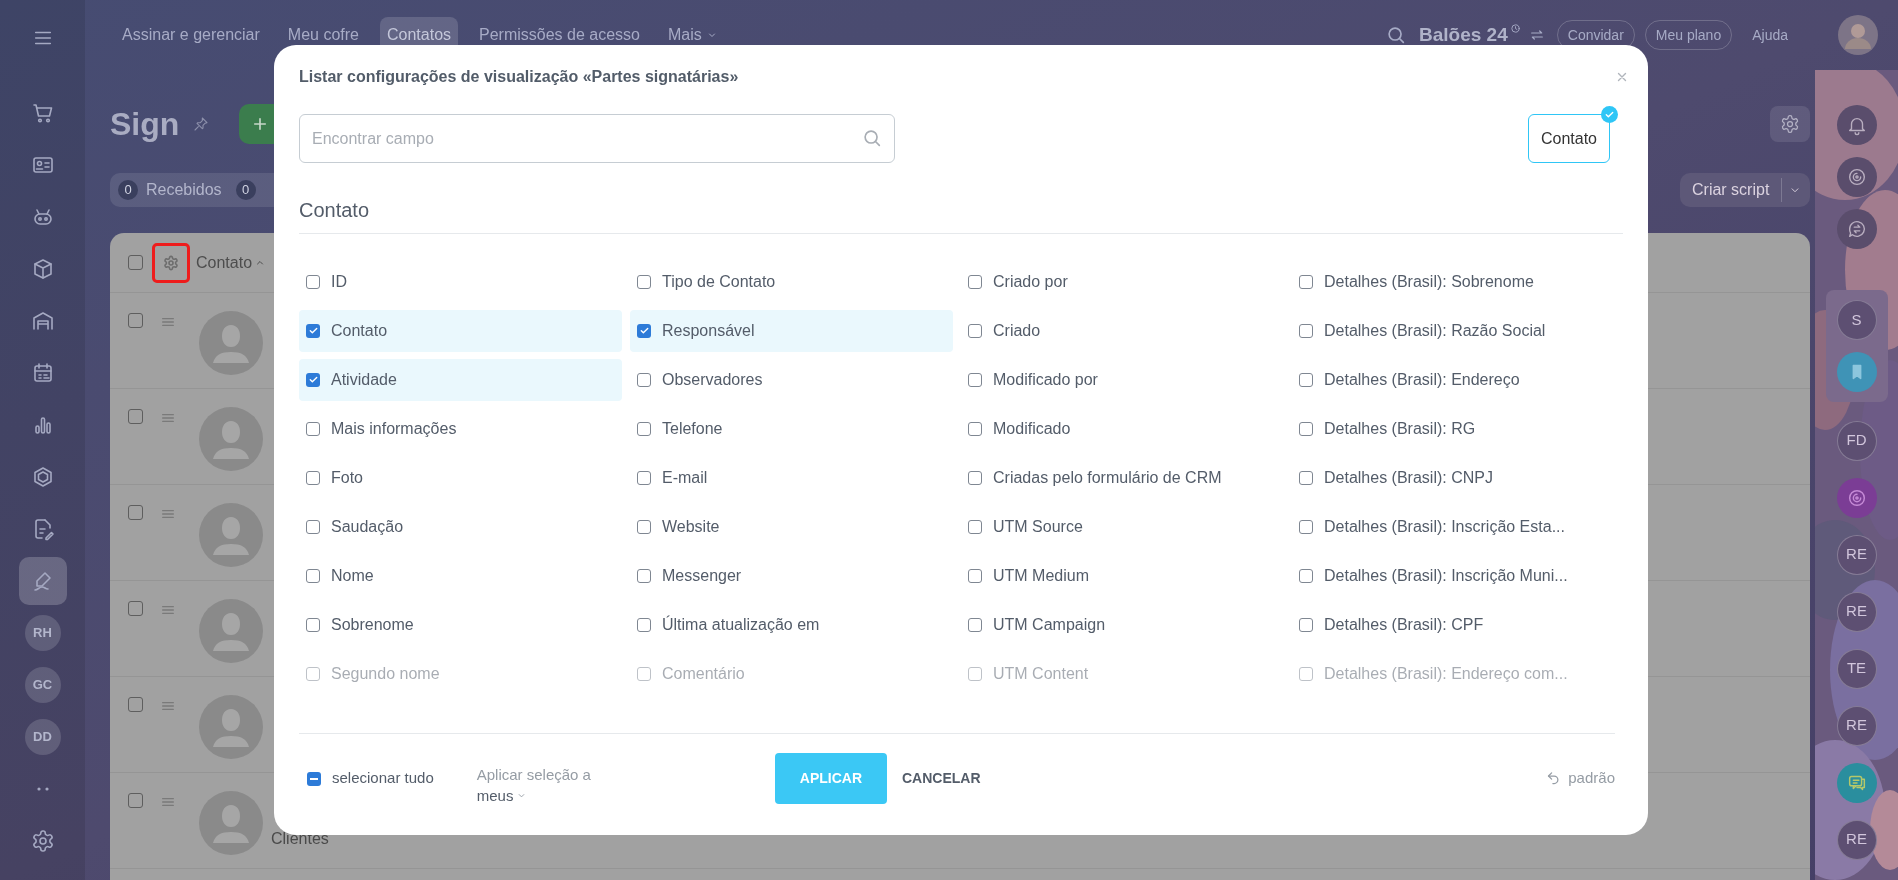  What do you see at coordinates (1453, 281) in the screenshot?
I see `field-option: Detalhes (Brasil): Sobrenome` at bounding box center [1453, 281].